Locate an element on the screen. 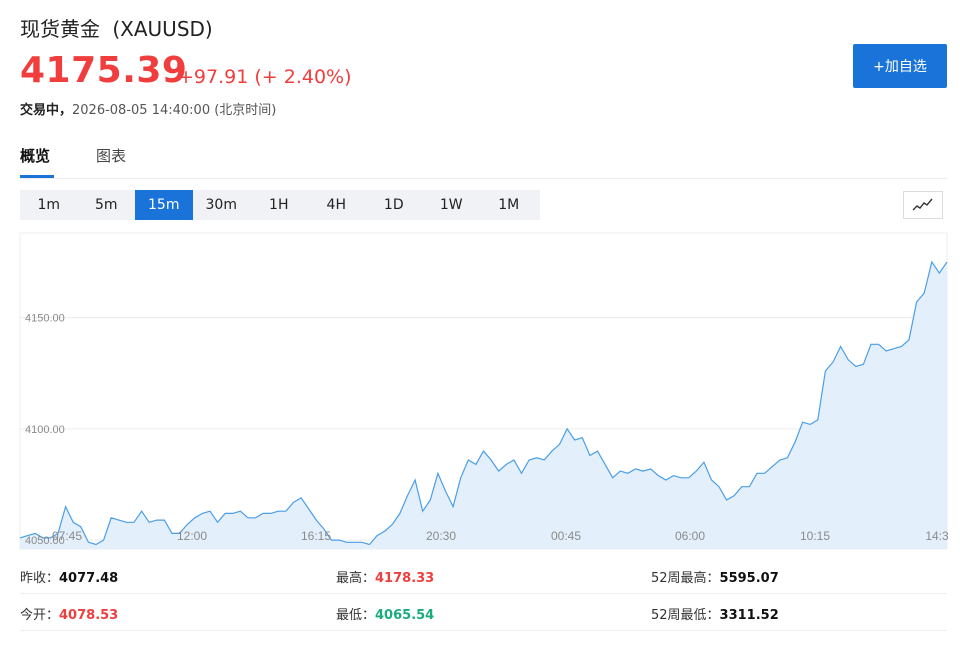  x-tick-label: 14:3 is located at coordinates (937, 536).